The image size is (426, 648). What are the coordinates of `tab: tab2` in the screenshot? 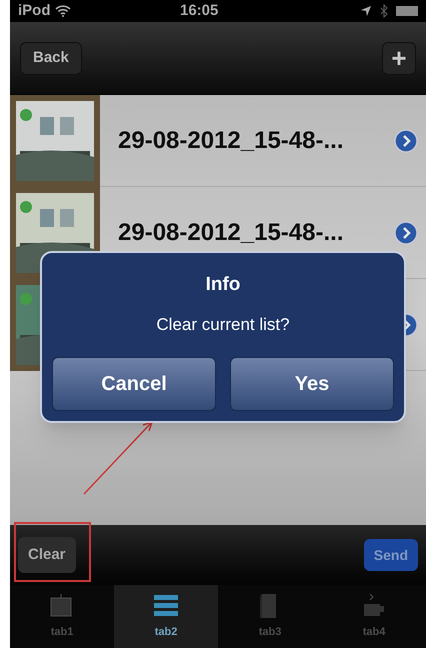 It's located at (166, 616).